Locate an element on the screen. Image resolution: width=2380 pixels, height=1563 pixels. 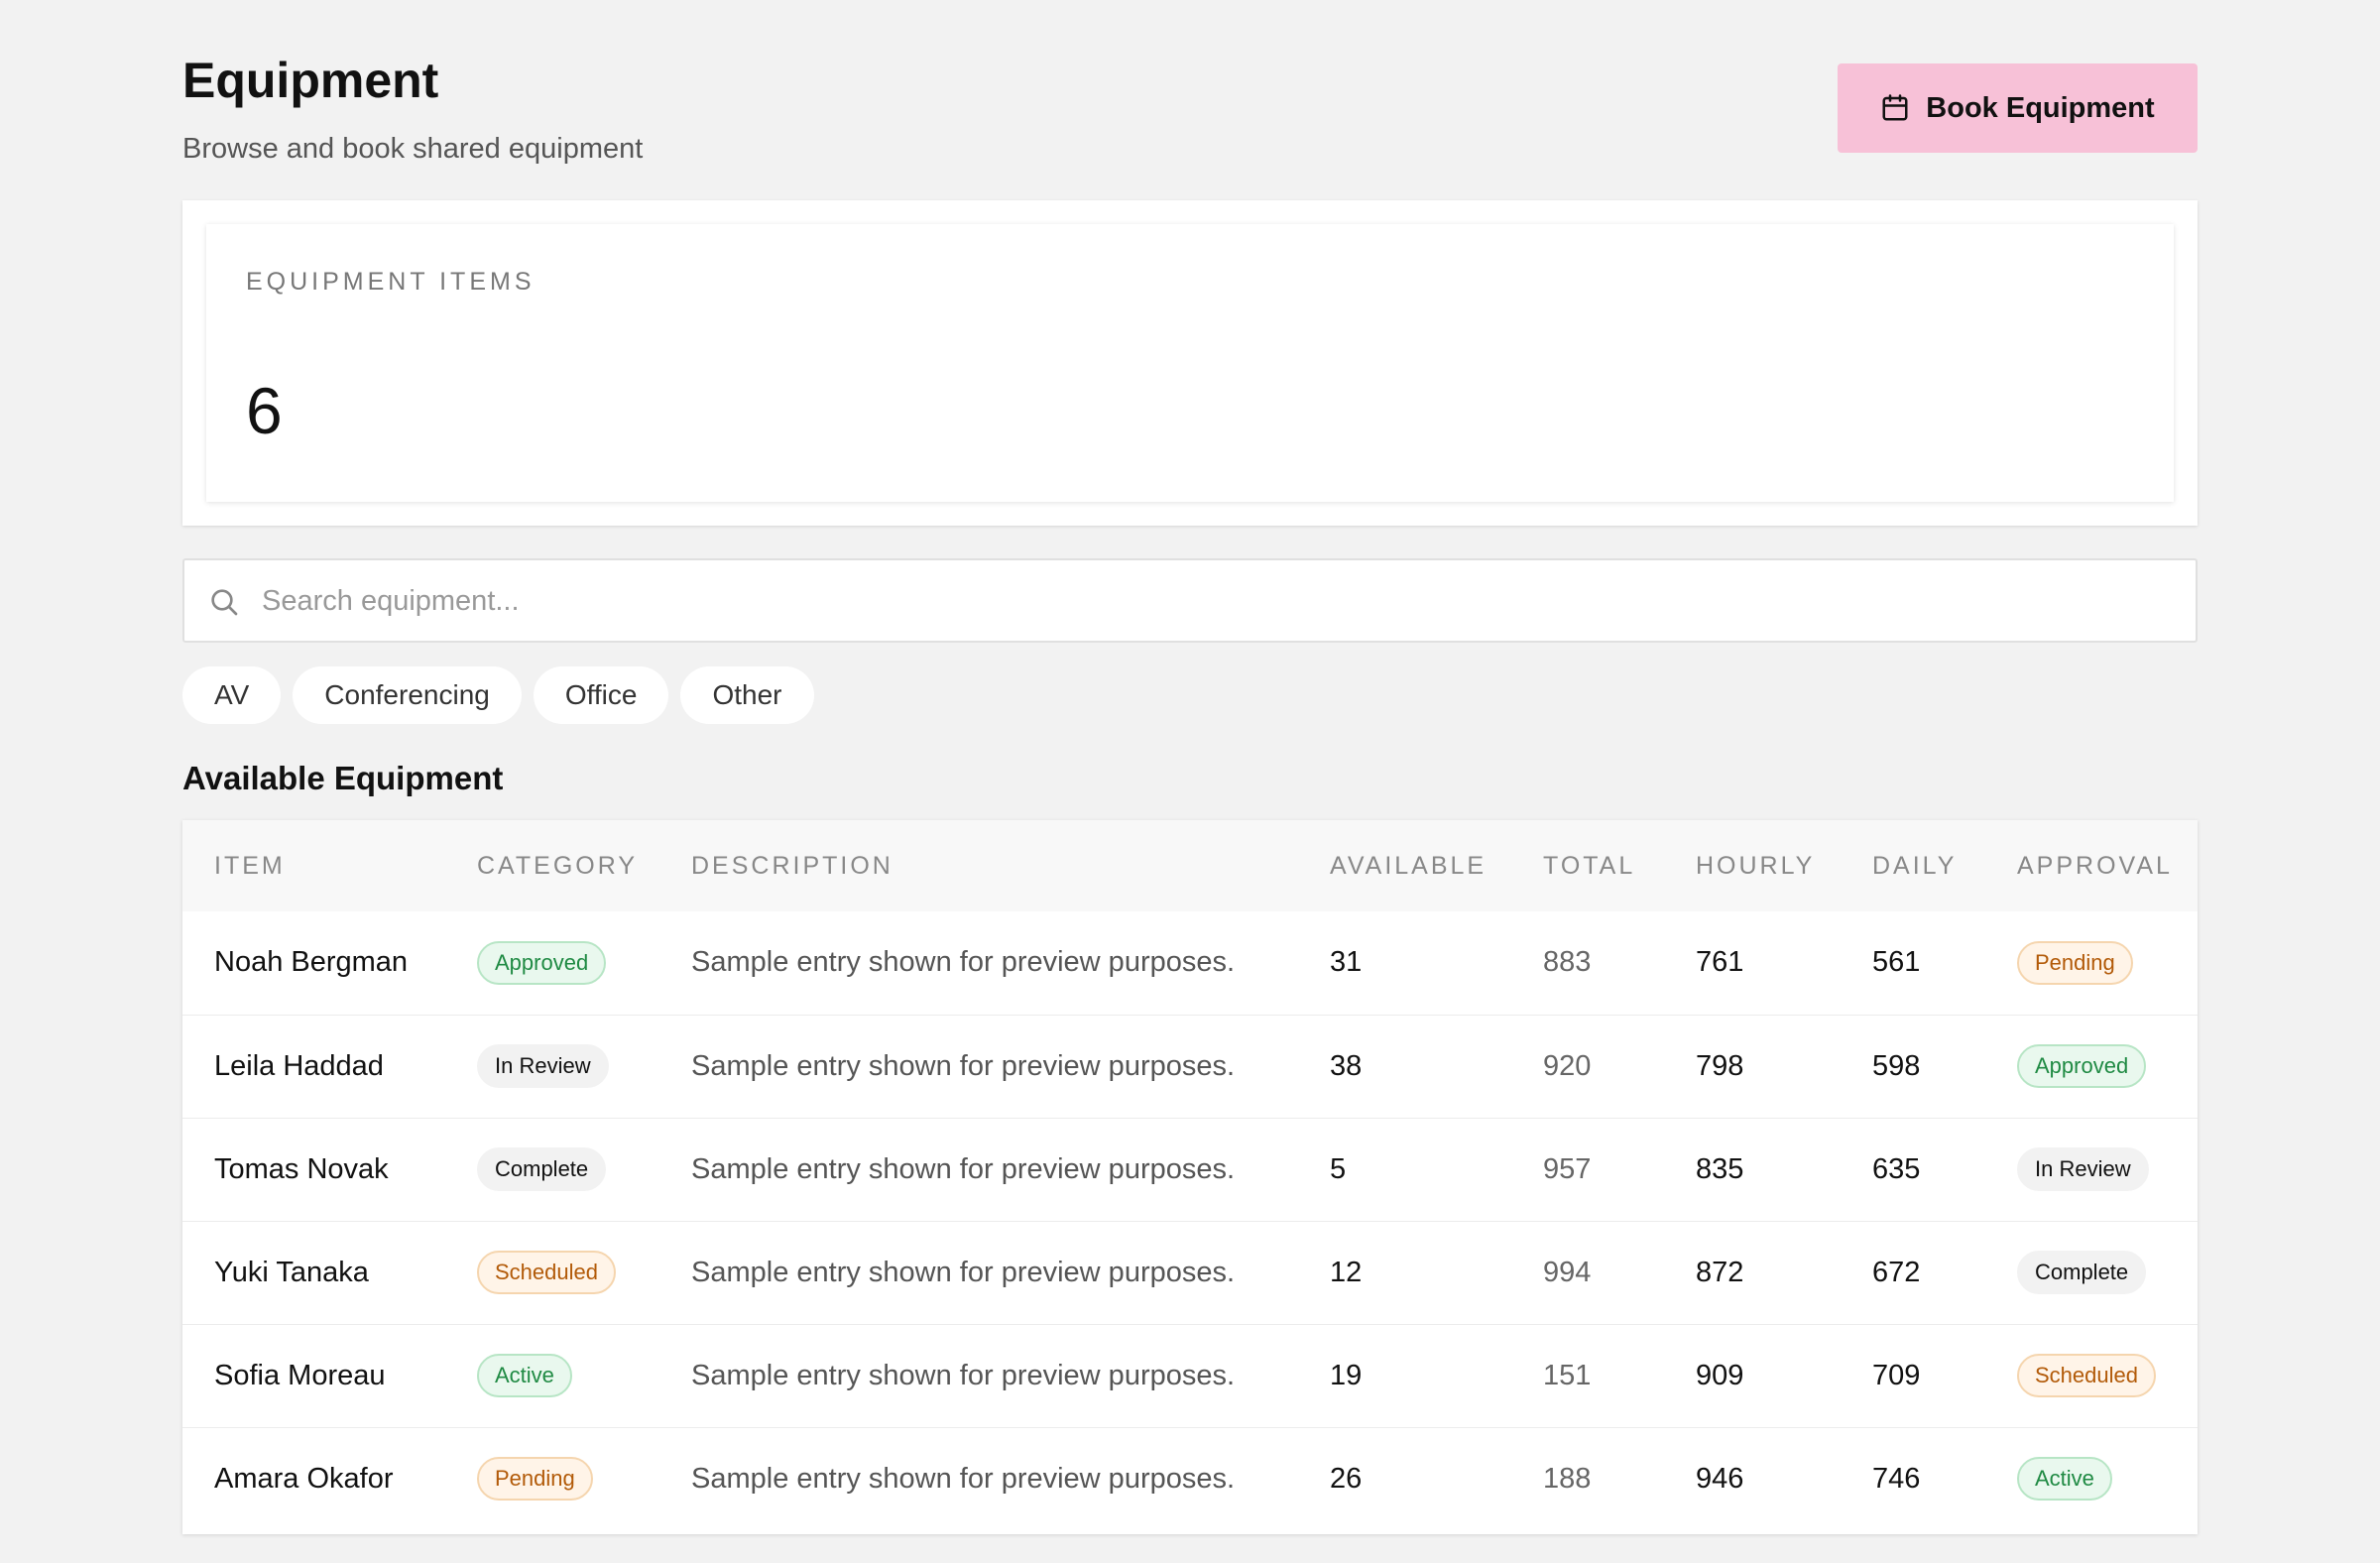
cell-approval: In Review is located at coordinates (2091, 1169).